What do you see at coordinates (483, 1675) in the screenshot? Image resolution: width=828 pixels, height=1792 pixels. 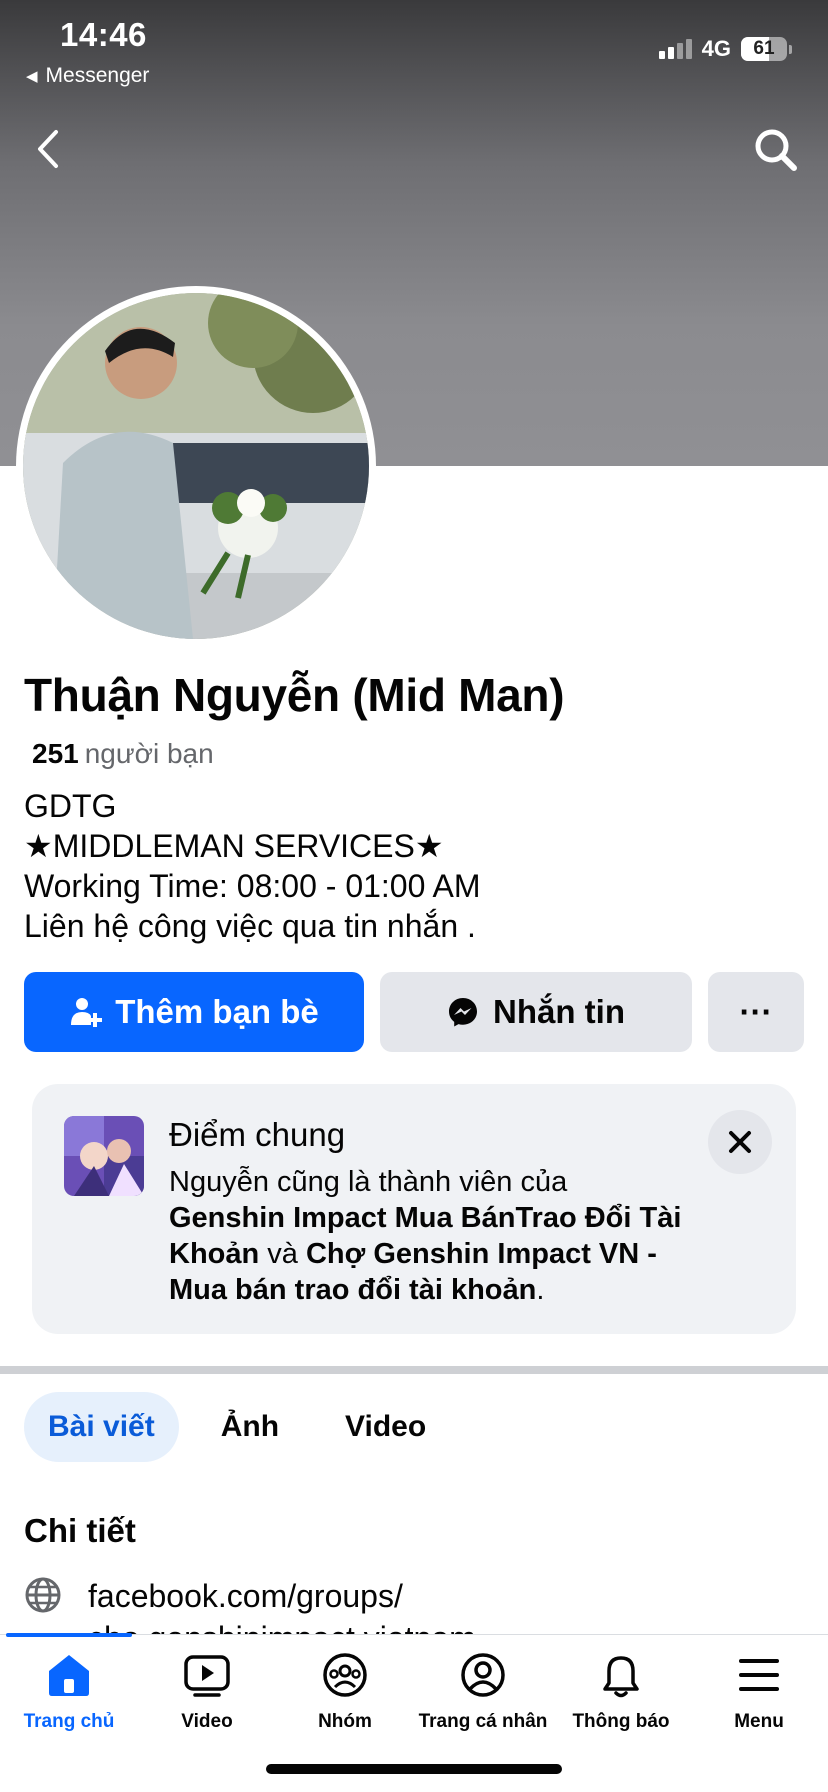 I see `profile-icon` at bounding box center [483, 1675].